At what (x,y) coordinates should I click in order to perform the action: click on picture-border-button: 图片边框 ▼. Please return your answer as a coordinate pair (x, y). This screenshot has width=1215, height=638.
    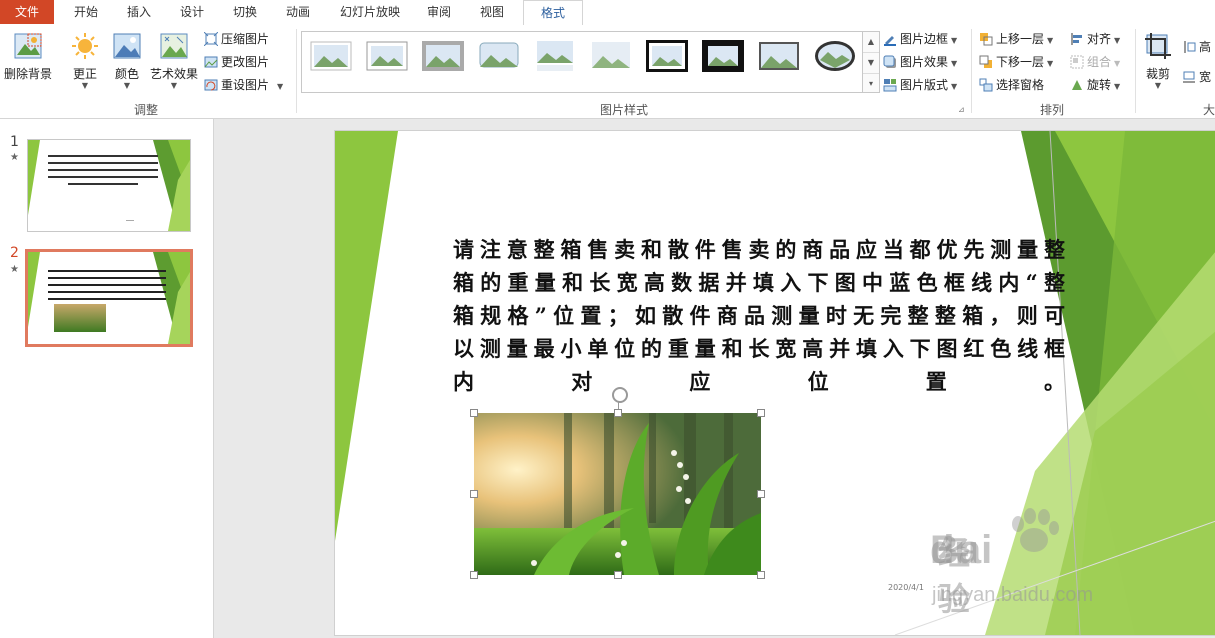
    Looking at the image, I should click on (920, 39).